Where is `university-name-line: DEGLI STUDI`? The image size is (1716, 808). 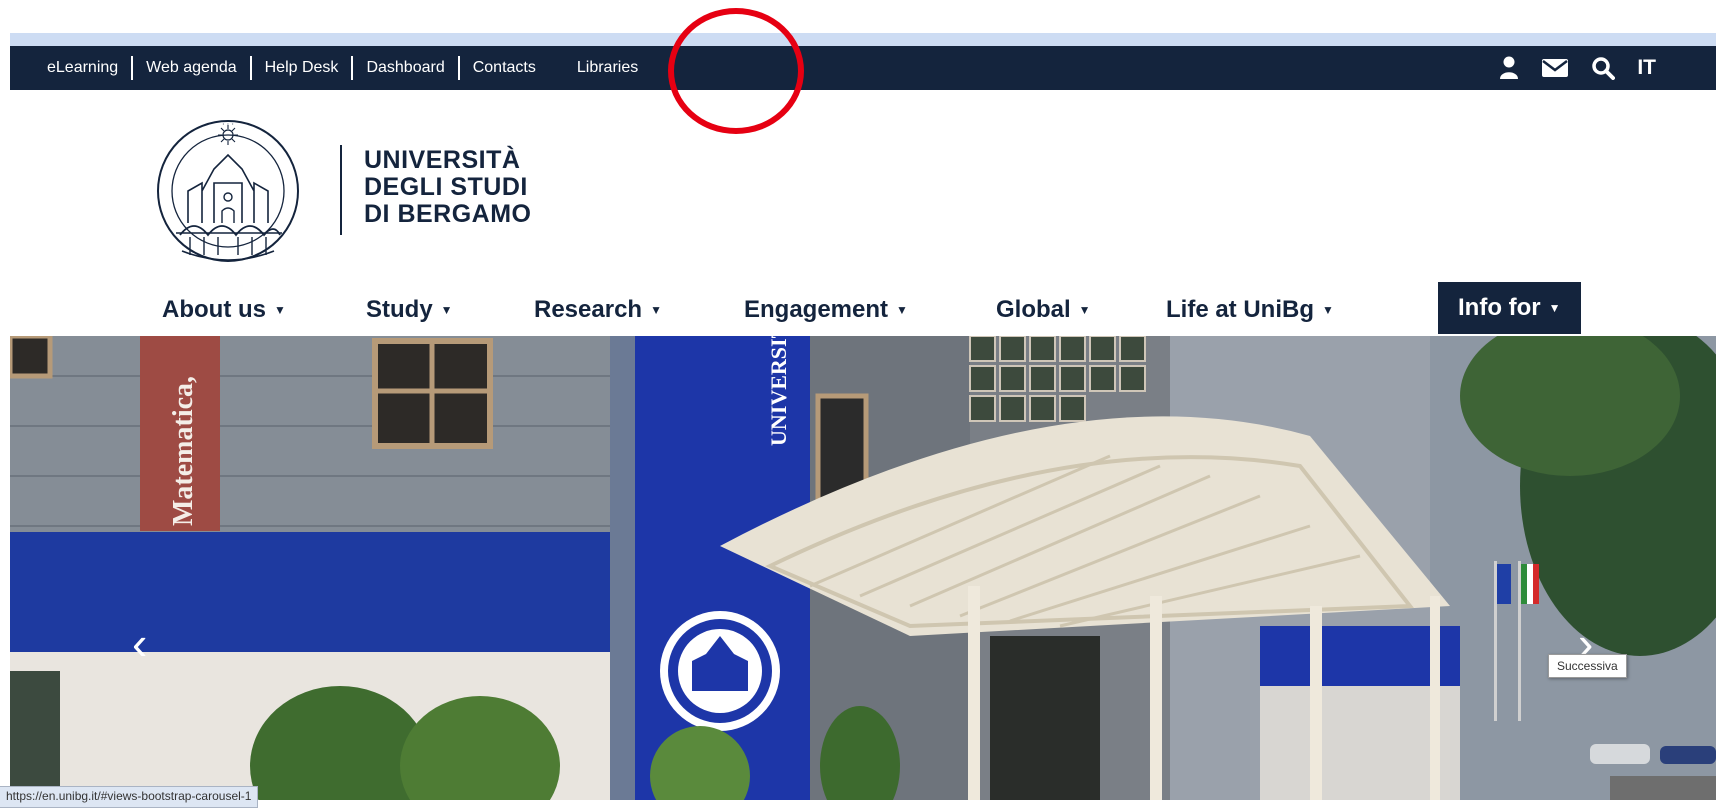
university-name-line: DEGLI STUDI is located at coordinates (446, 187).